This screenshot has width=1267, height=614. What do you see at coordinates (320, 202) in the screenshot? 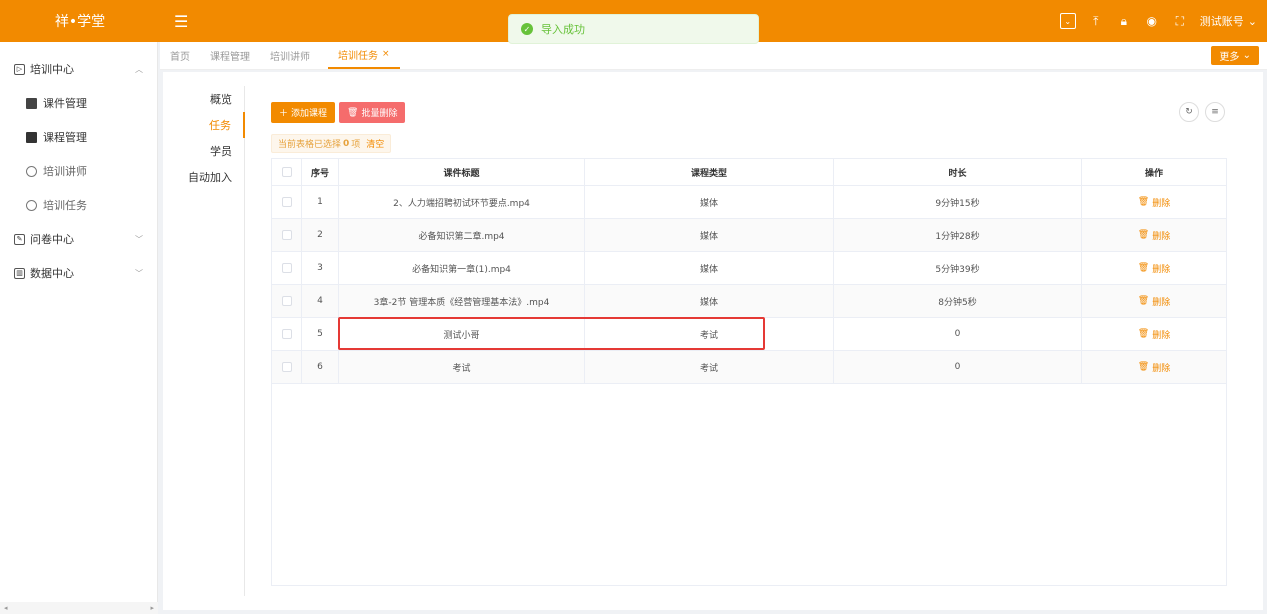
I see `row-index: 1` at bounding box center [320, 202].